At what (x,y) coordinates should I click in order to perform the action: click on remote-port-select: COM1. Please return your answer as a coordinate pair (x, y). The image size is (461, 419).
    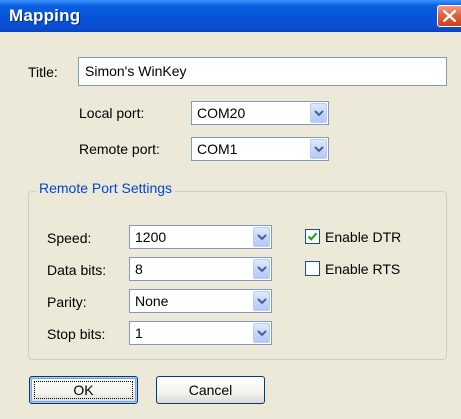
    Looking at the image, I should click on (260, 149).